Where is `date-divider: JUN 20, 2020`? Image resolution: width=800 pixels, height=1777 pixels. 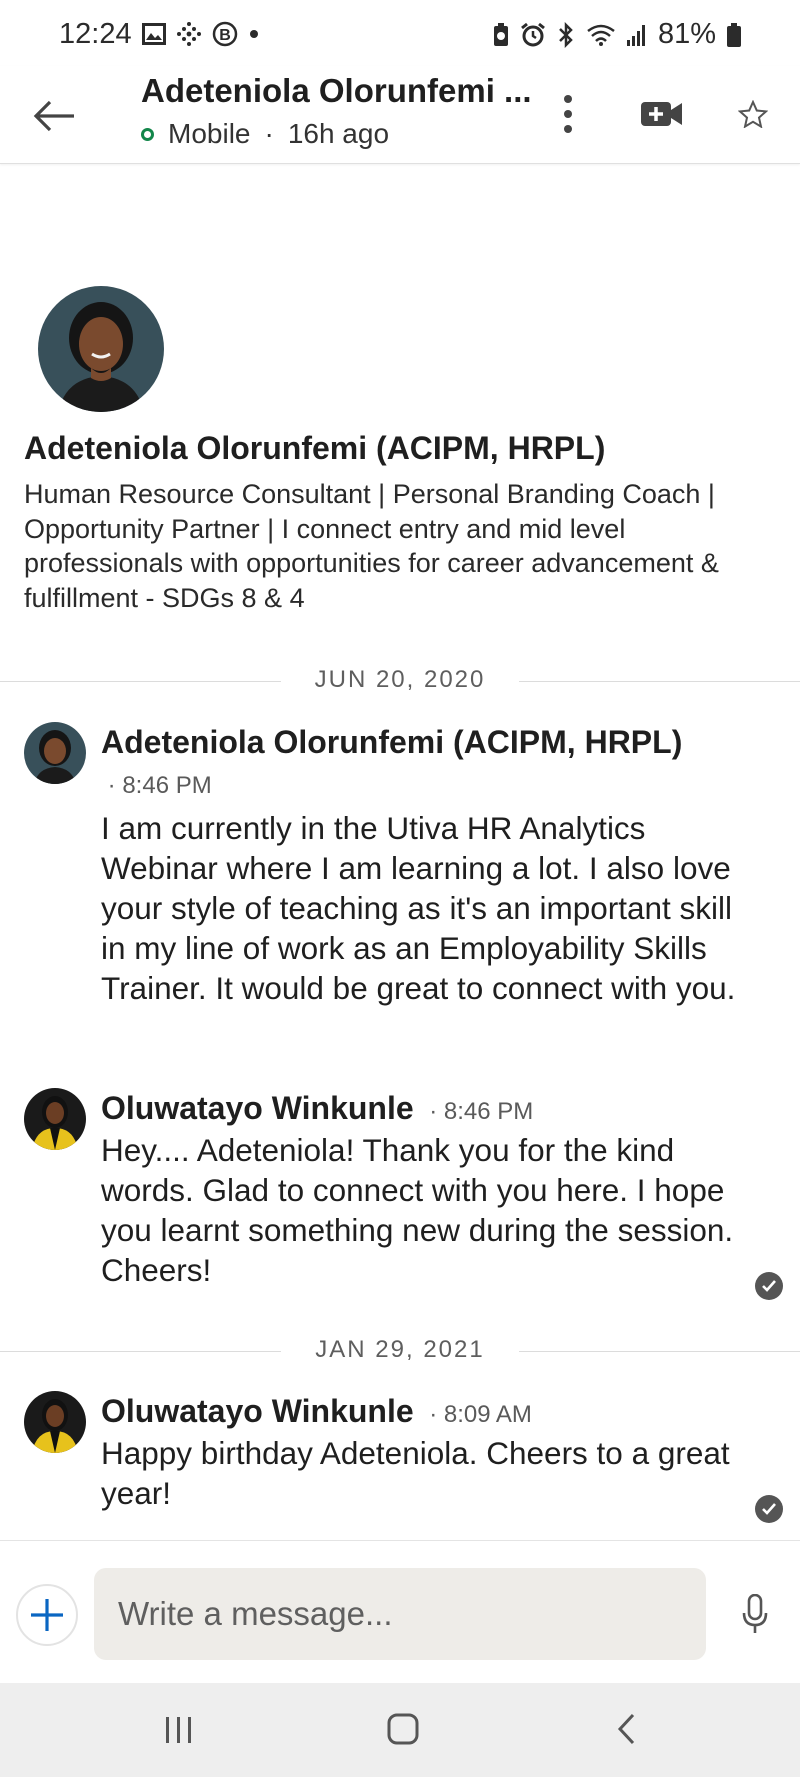
date-divider: JUN 20, 2020 is located at coordinates (400, 681).